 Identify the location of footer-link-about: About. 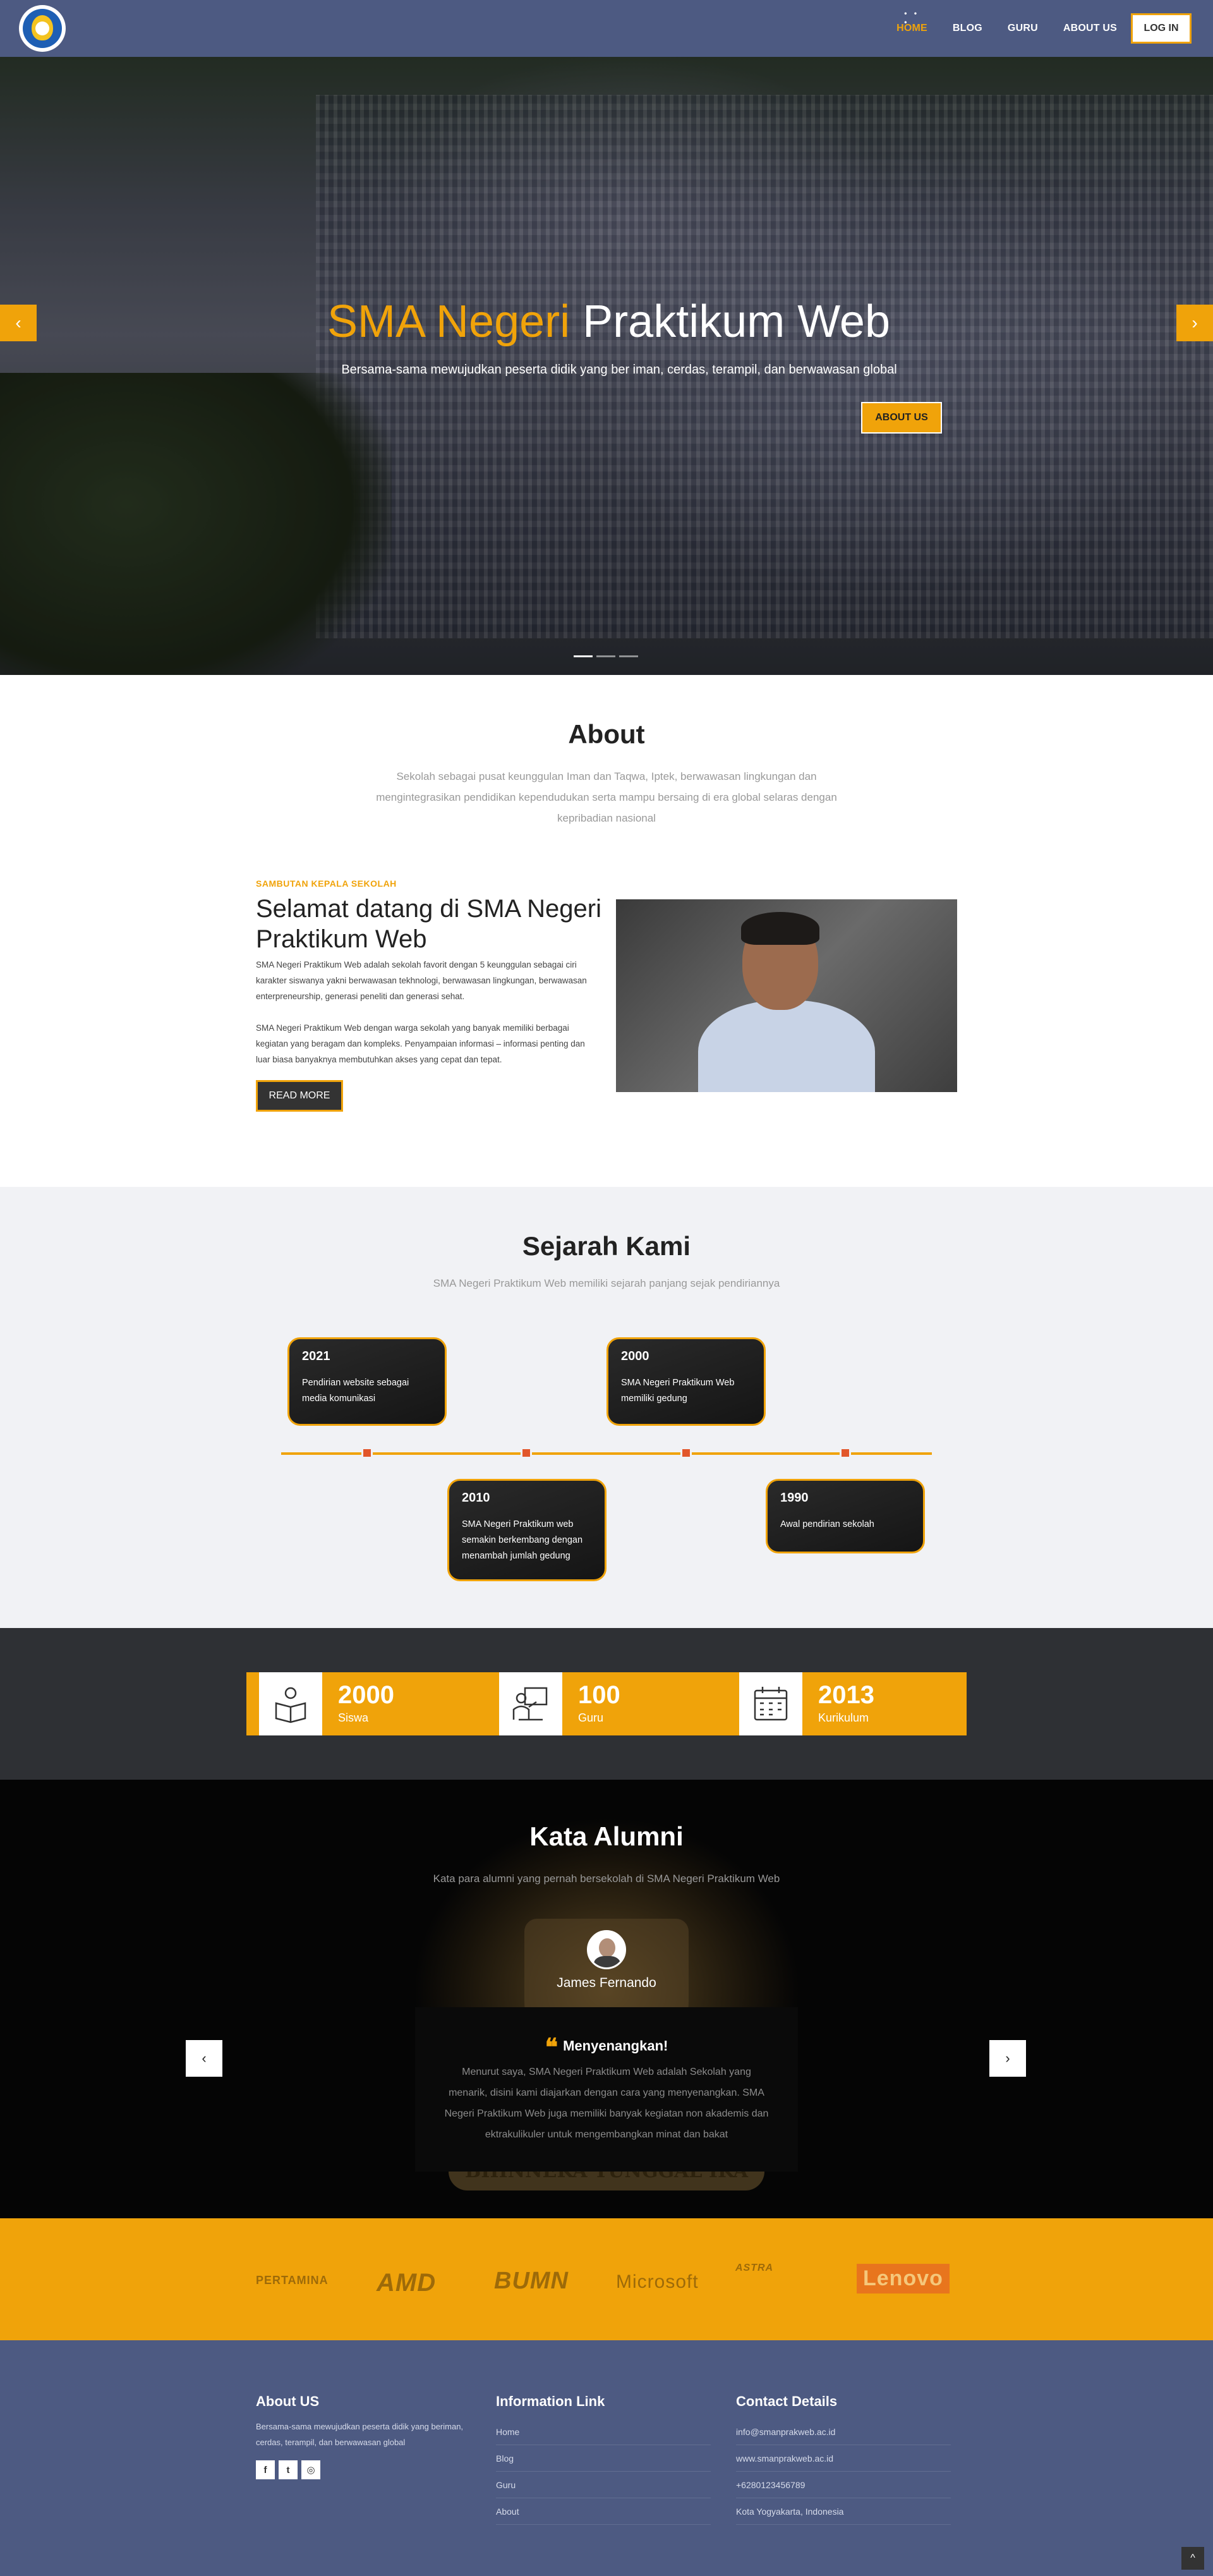
(603, 2511).